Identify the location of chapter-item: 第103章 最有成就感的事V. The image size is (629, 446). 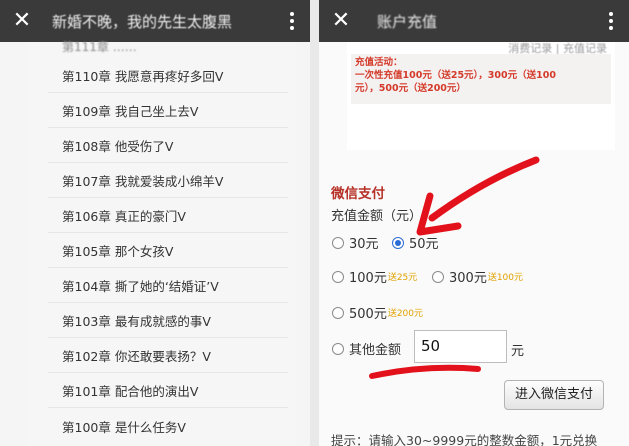
(136, 320).